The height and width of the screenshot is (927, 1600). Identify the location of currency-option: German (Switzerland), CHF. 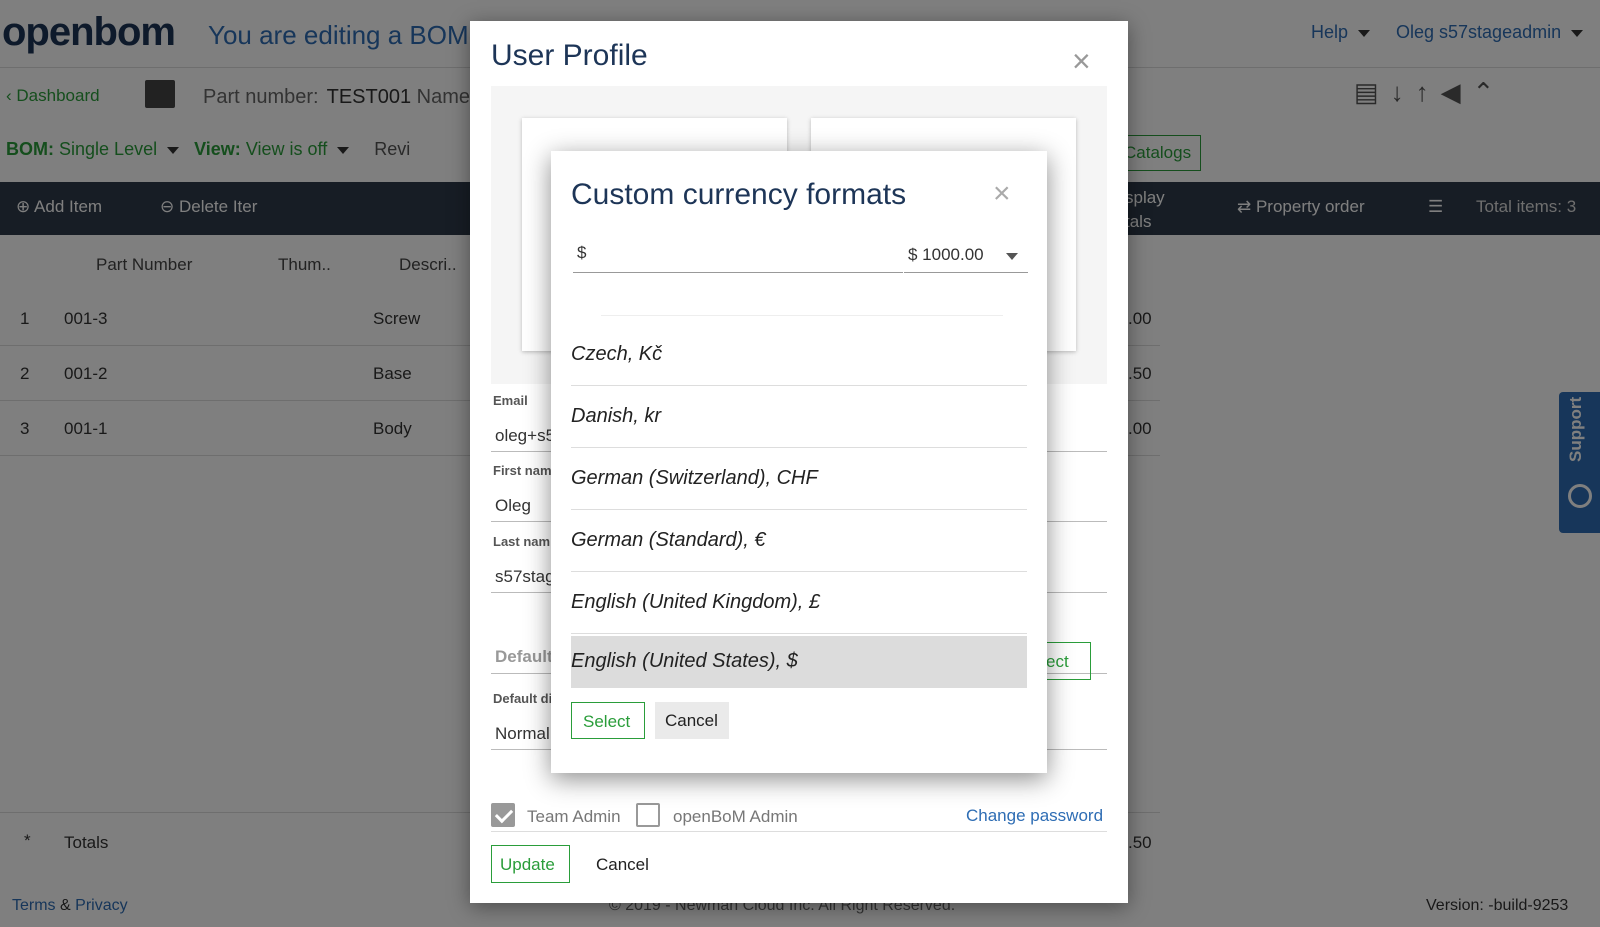
(799, 479).